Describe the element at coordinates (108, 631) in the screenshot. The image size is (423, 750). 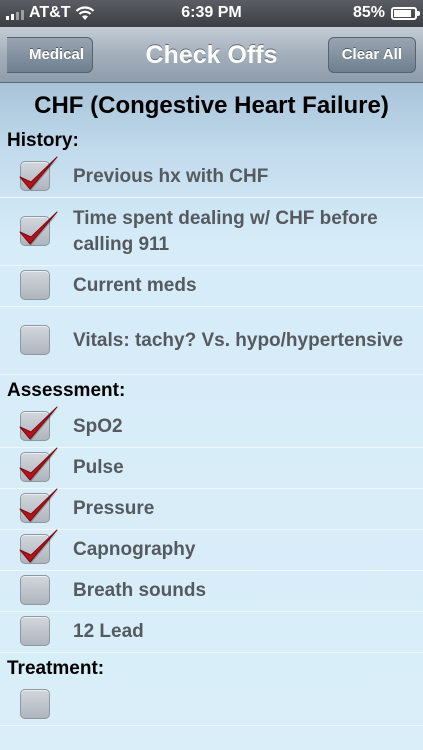
I see `check-label: 12 Lead` at that location.